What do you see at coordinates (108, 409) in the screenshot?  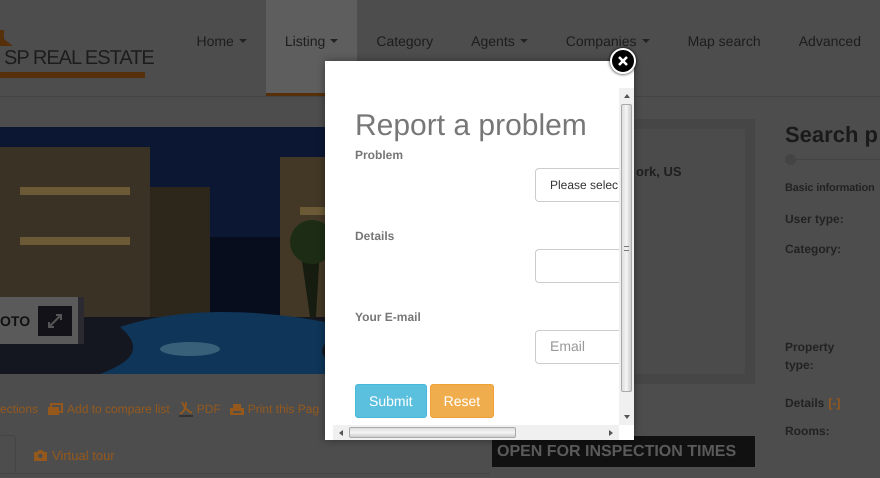 I see `action-link: Add to compare list` at bounding box center [108, 409].